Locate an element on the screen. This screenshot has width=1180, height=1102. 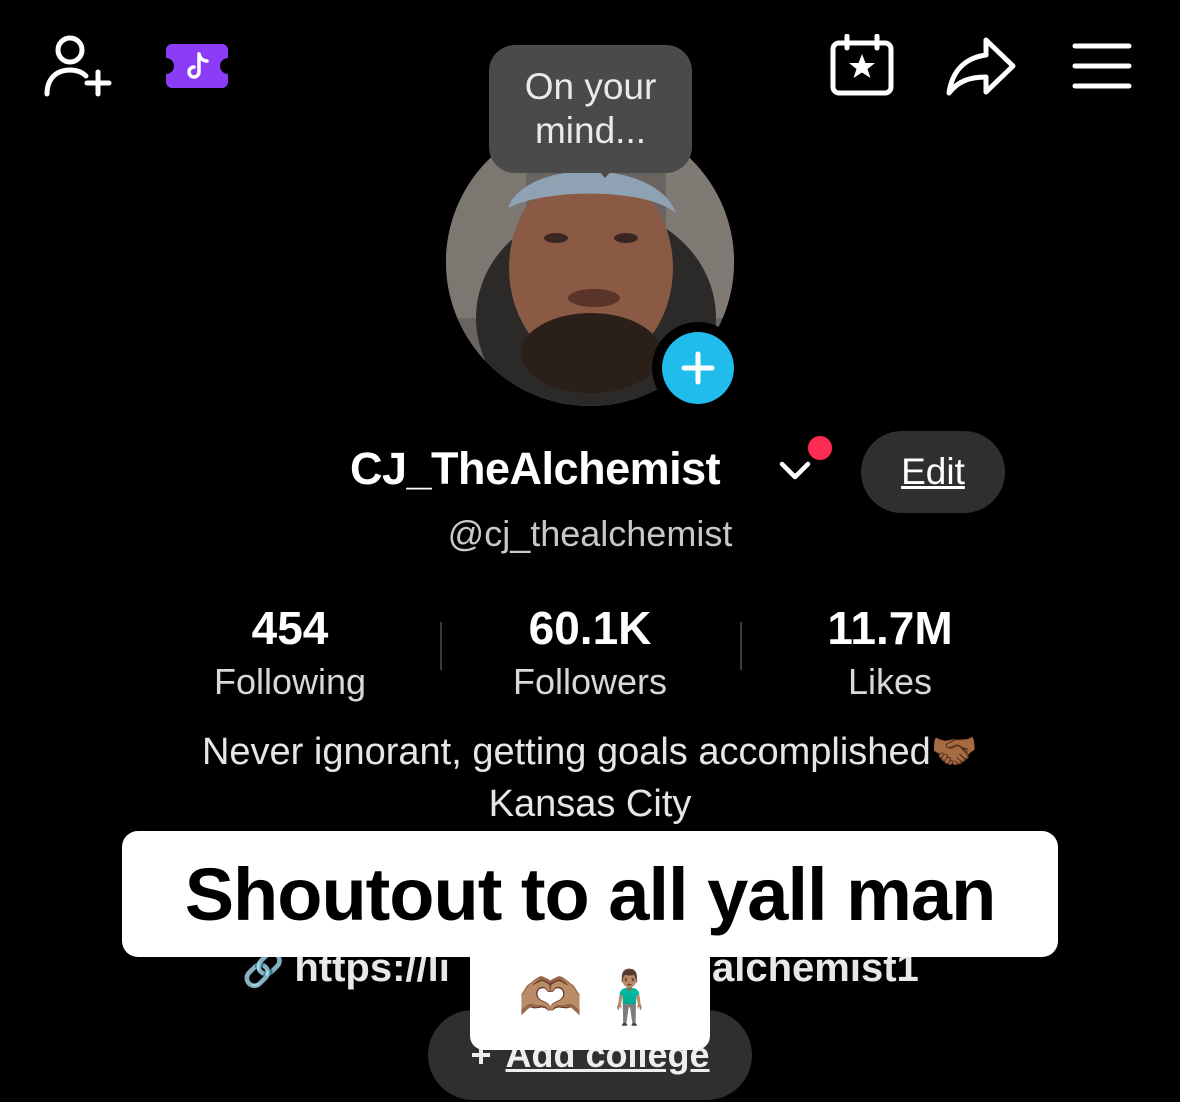
bubble-line-1: On your is located at coordinates (590, 86).